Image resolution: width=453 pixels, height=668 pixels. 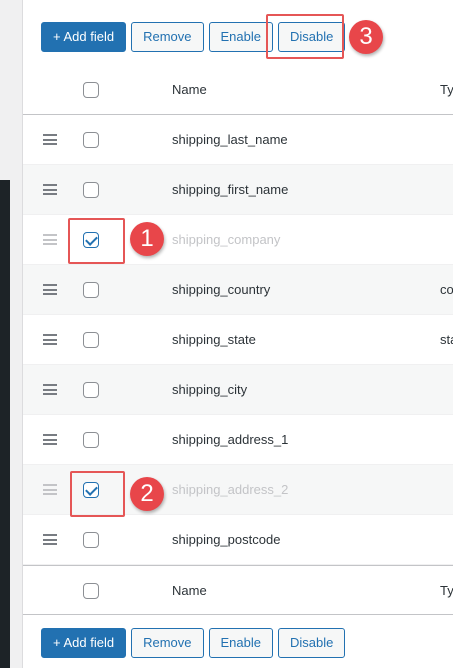 I want to click on field-name: shipping_postcode, so click(x=226, y=539).